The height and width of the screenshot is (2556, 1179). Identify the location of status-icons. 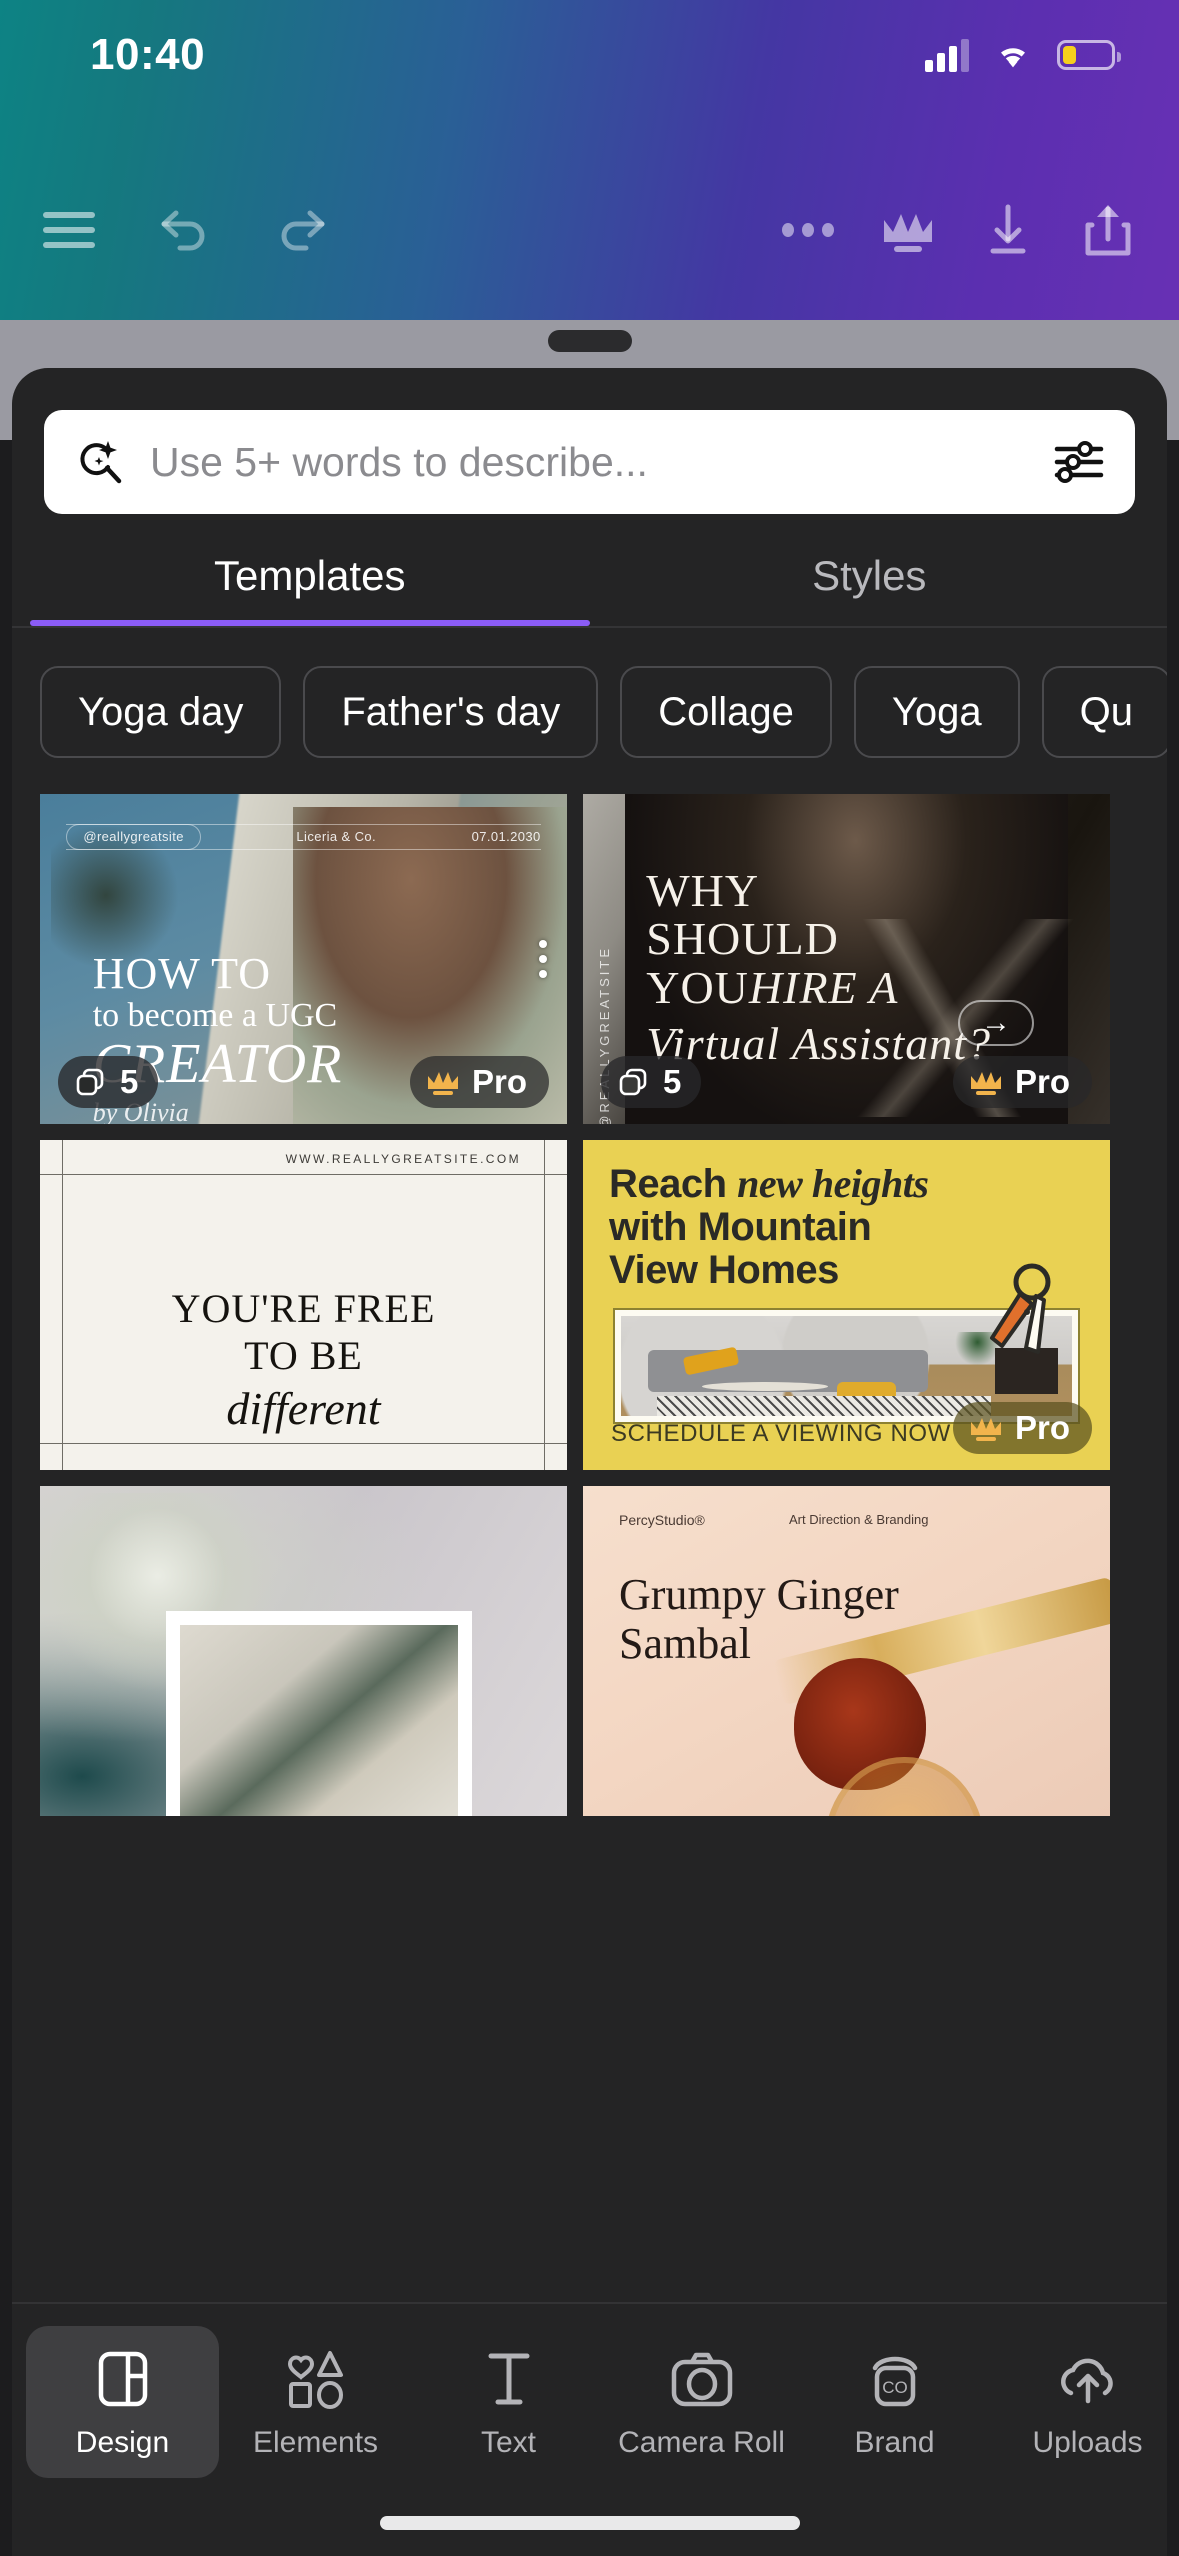
(1023, 55).